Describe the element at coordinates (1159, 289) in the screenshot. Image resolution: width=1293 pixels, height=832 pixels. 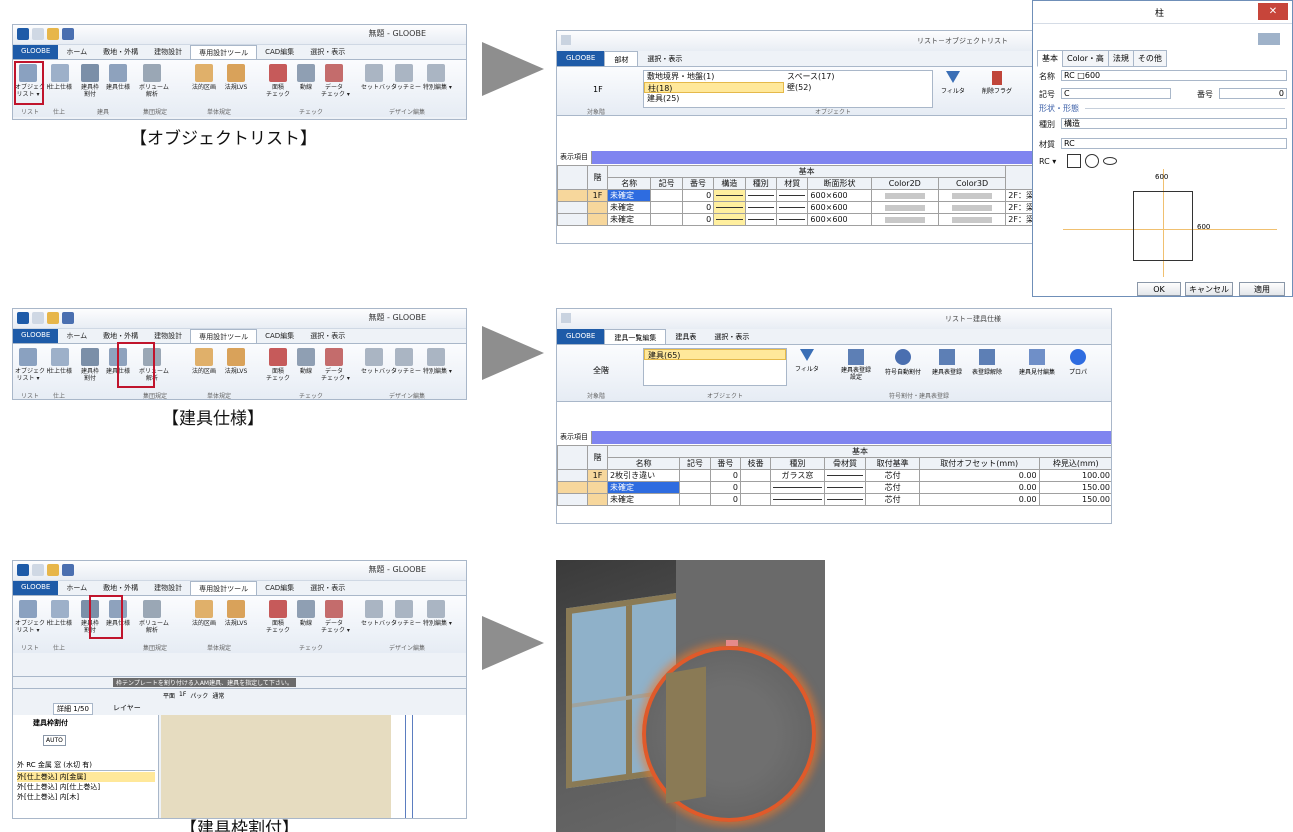
I see `ok-button: OK` at that location.